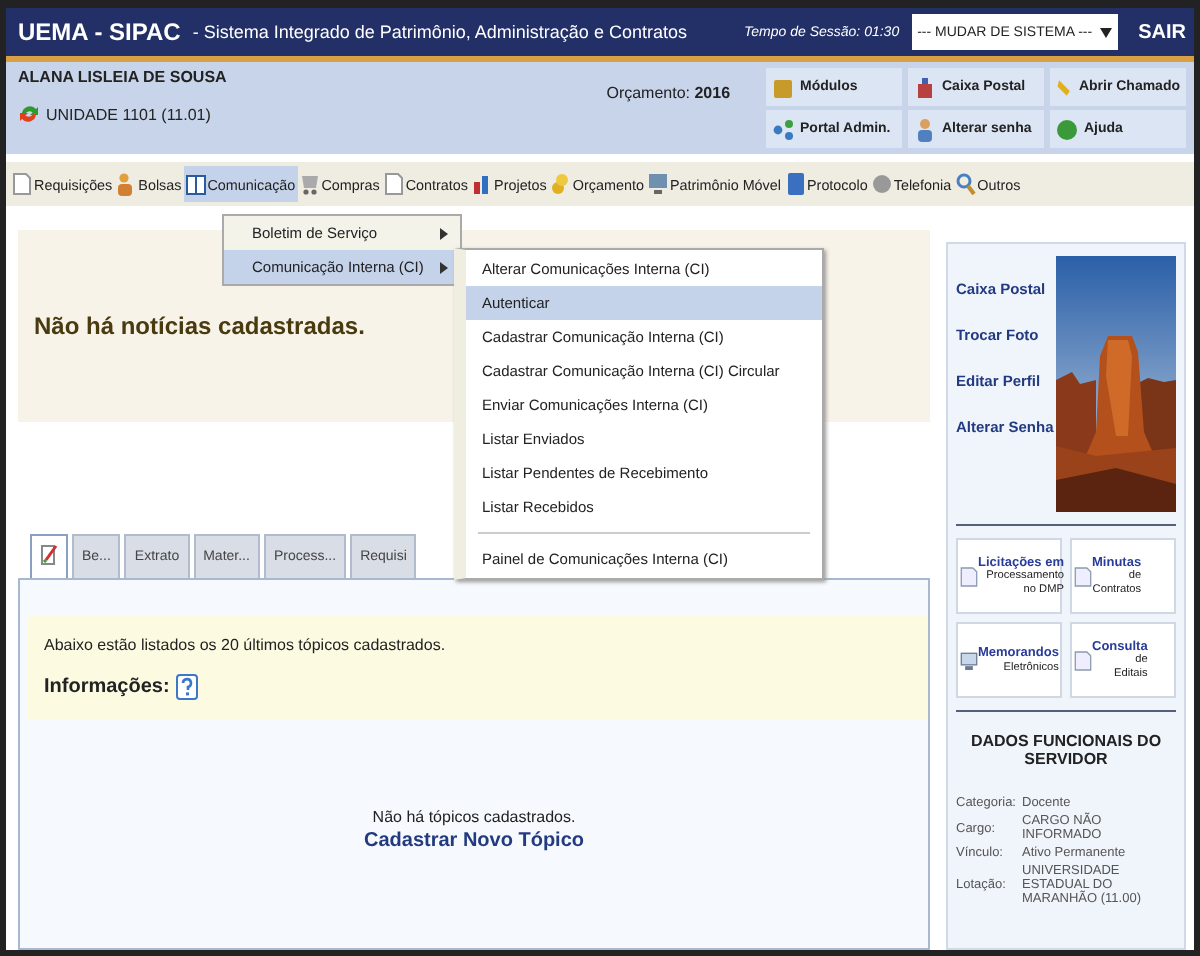  I want to click on system-subtitle: - Sistema Integrado de Patrimônio, Administração e Contratos, so click(439, 32).